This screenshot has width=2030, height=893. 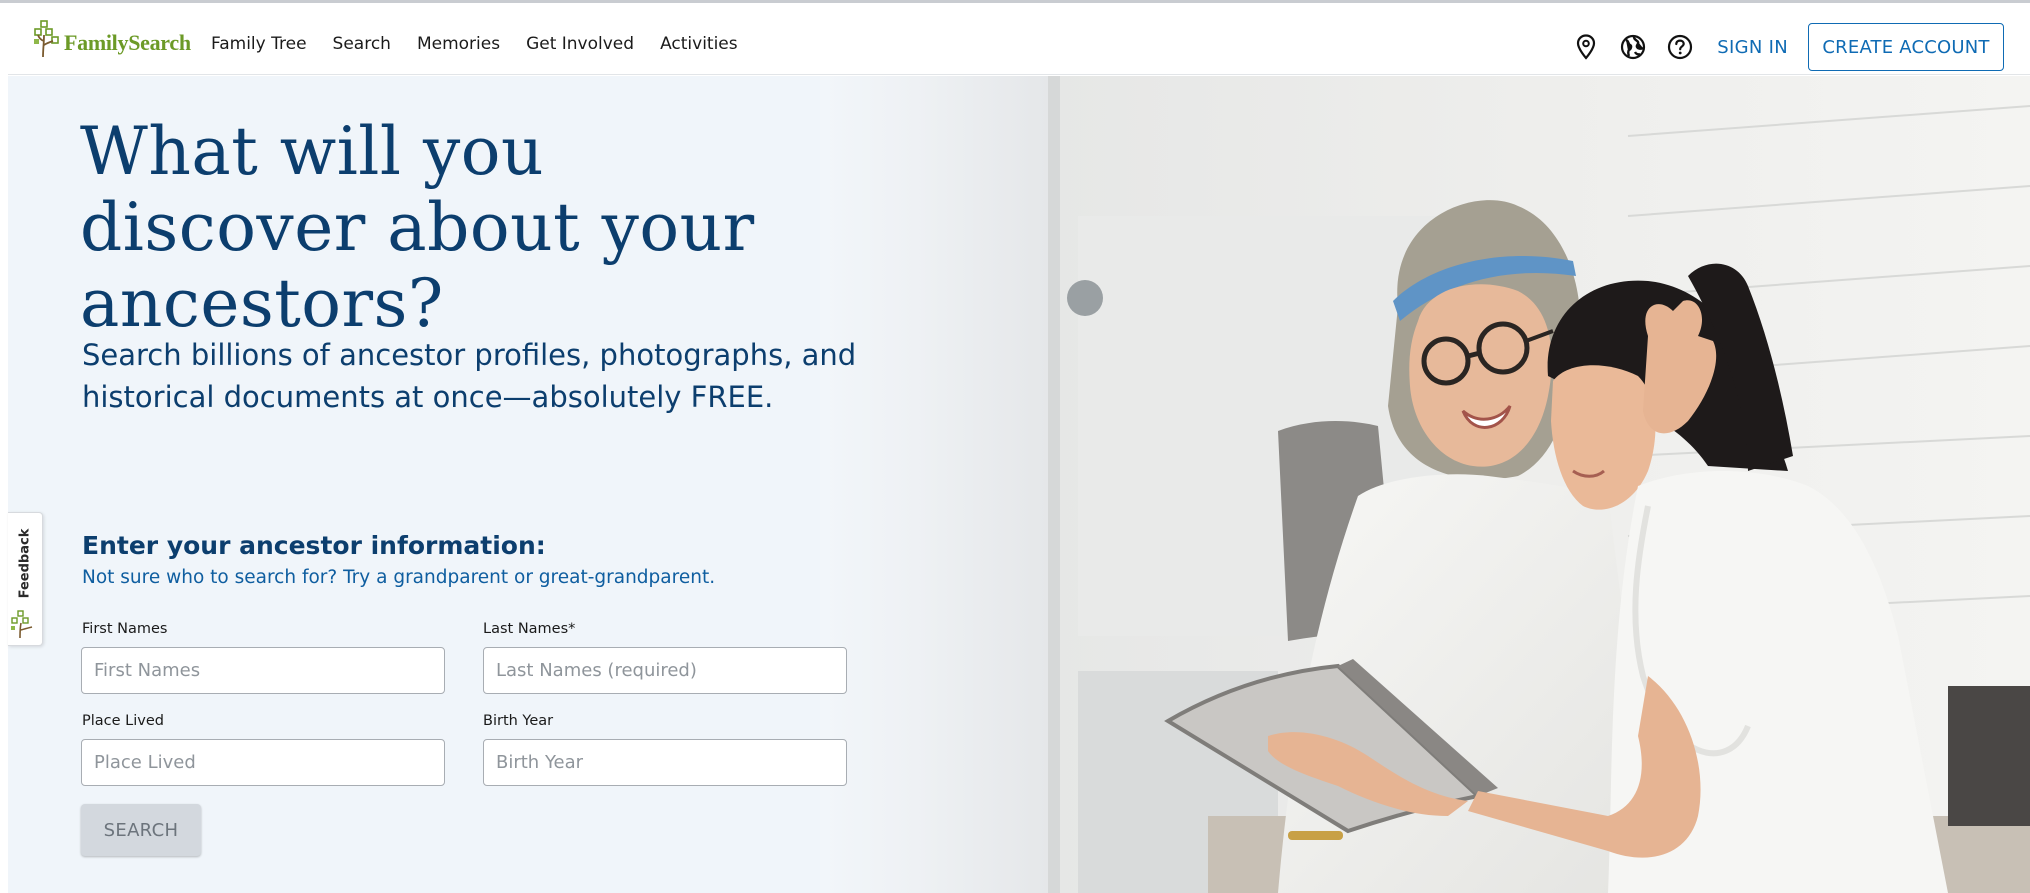 What do you see at coordinates (518, 721) in the screenshot?
I see `birth-year-label: Birth Year` at bounding box center [518, 721].